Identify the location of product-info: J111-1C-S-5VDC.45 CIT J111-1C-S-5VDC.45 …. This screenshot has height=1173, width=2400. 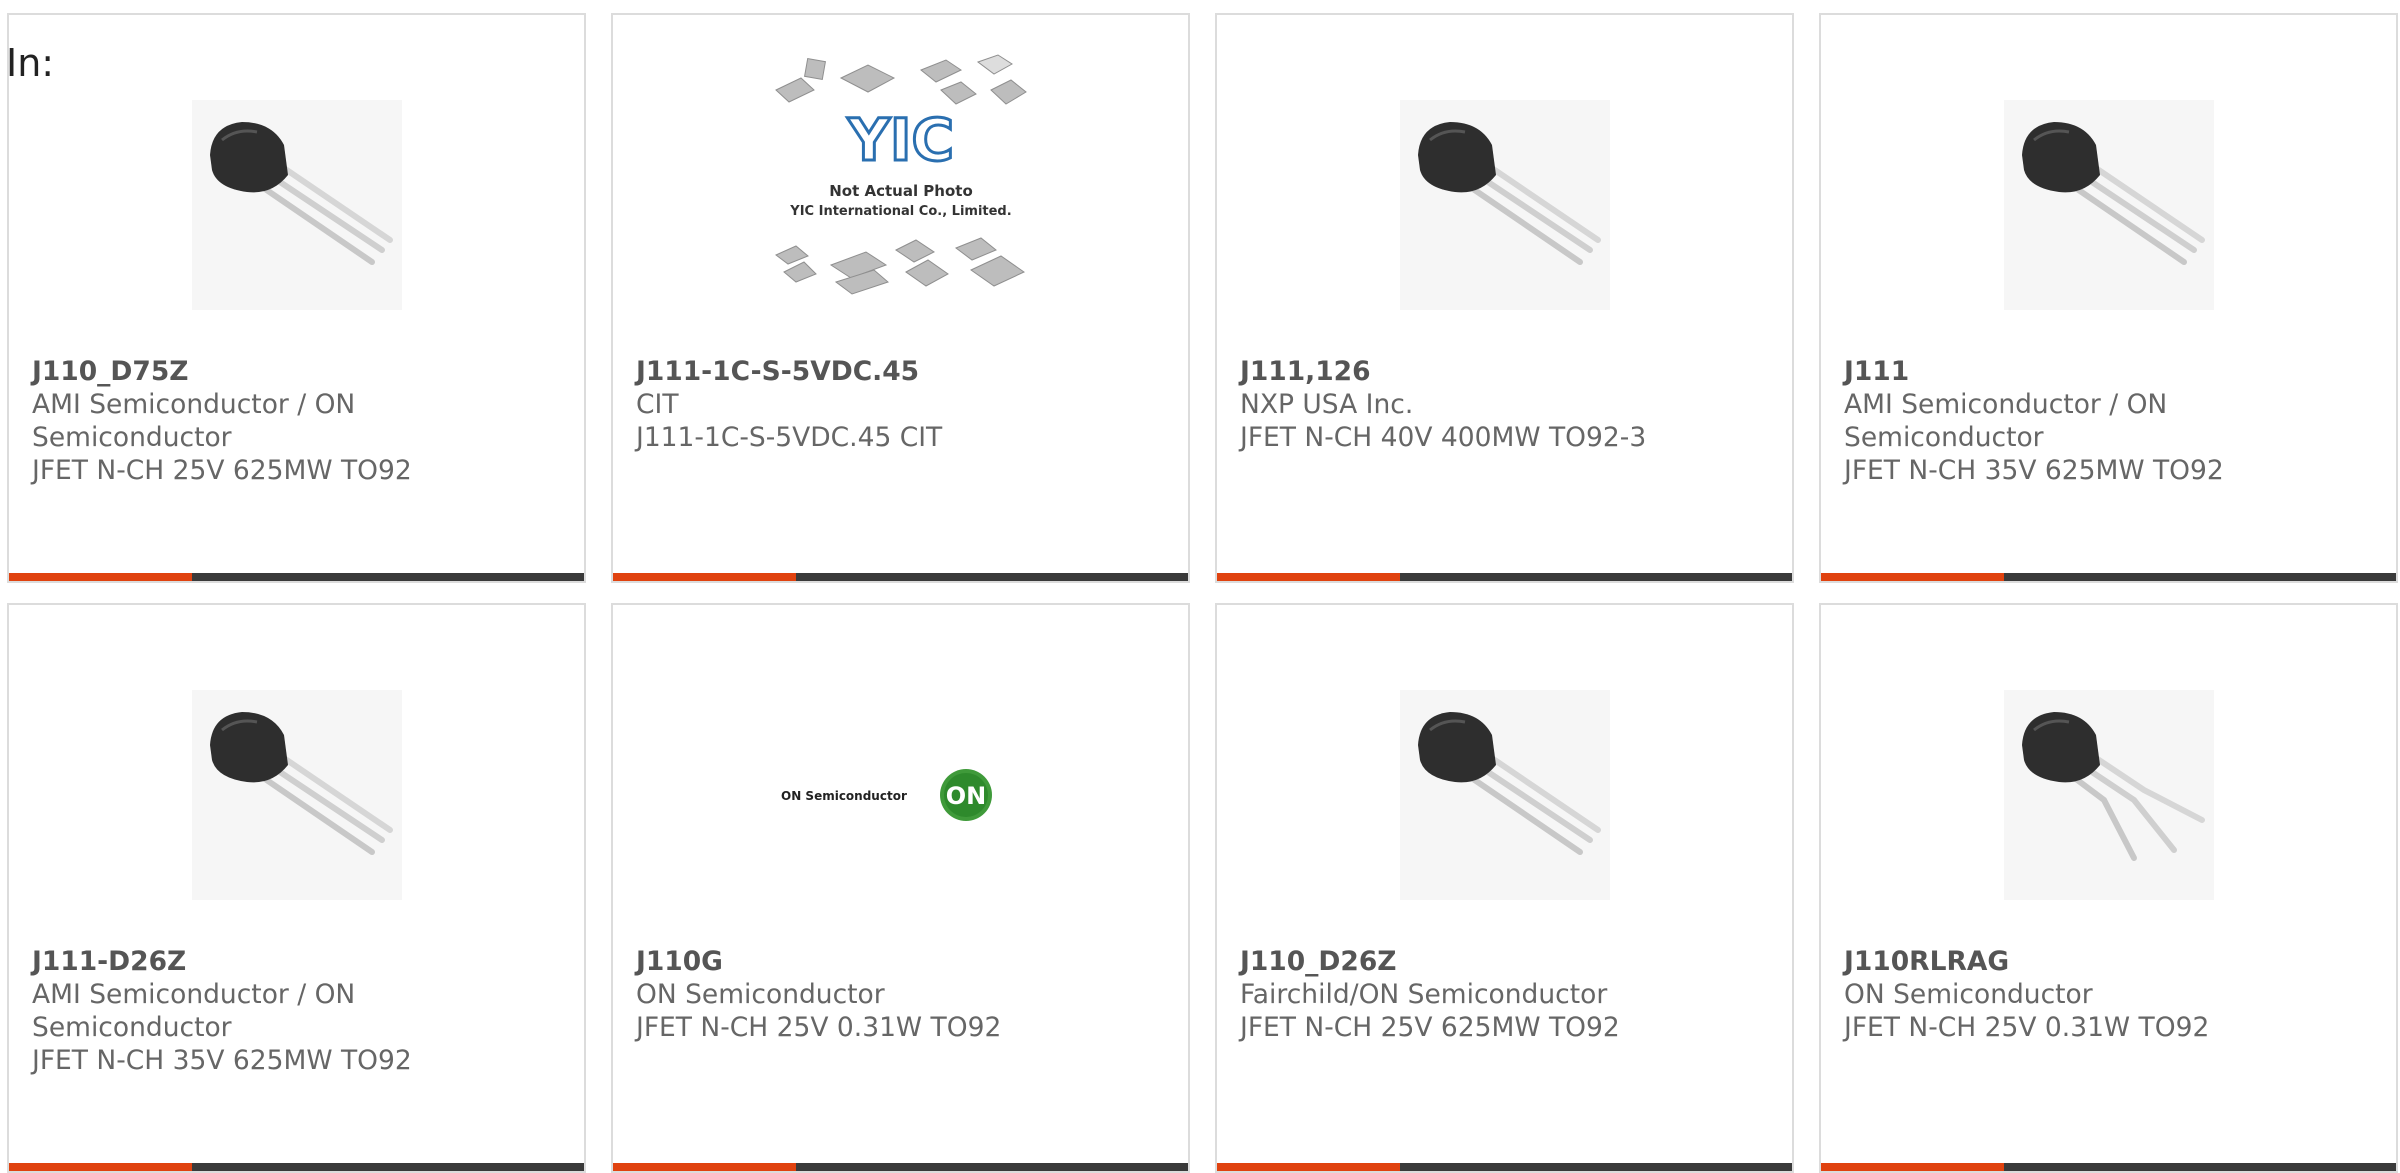
(902, 404).